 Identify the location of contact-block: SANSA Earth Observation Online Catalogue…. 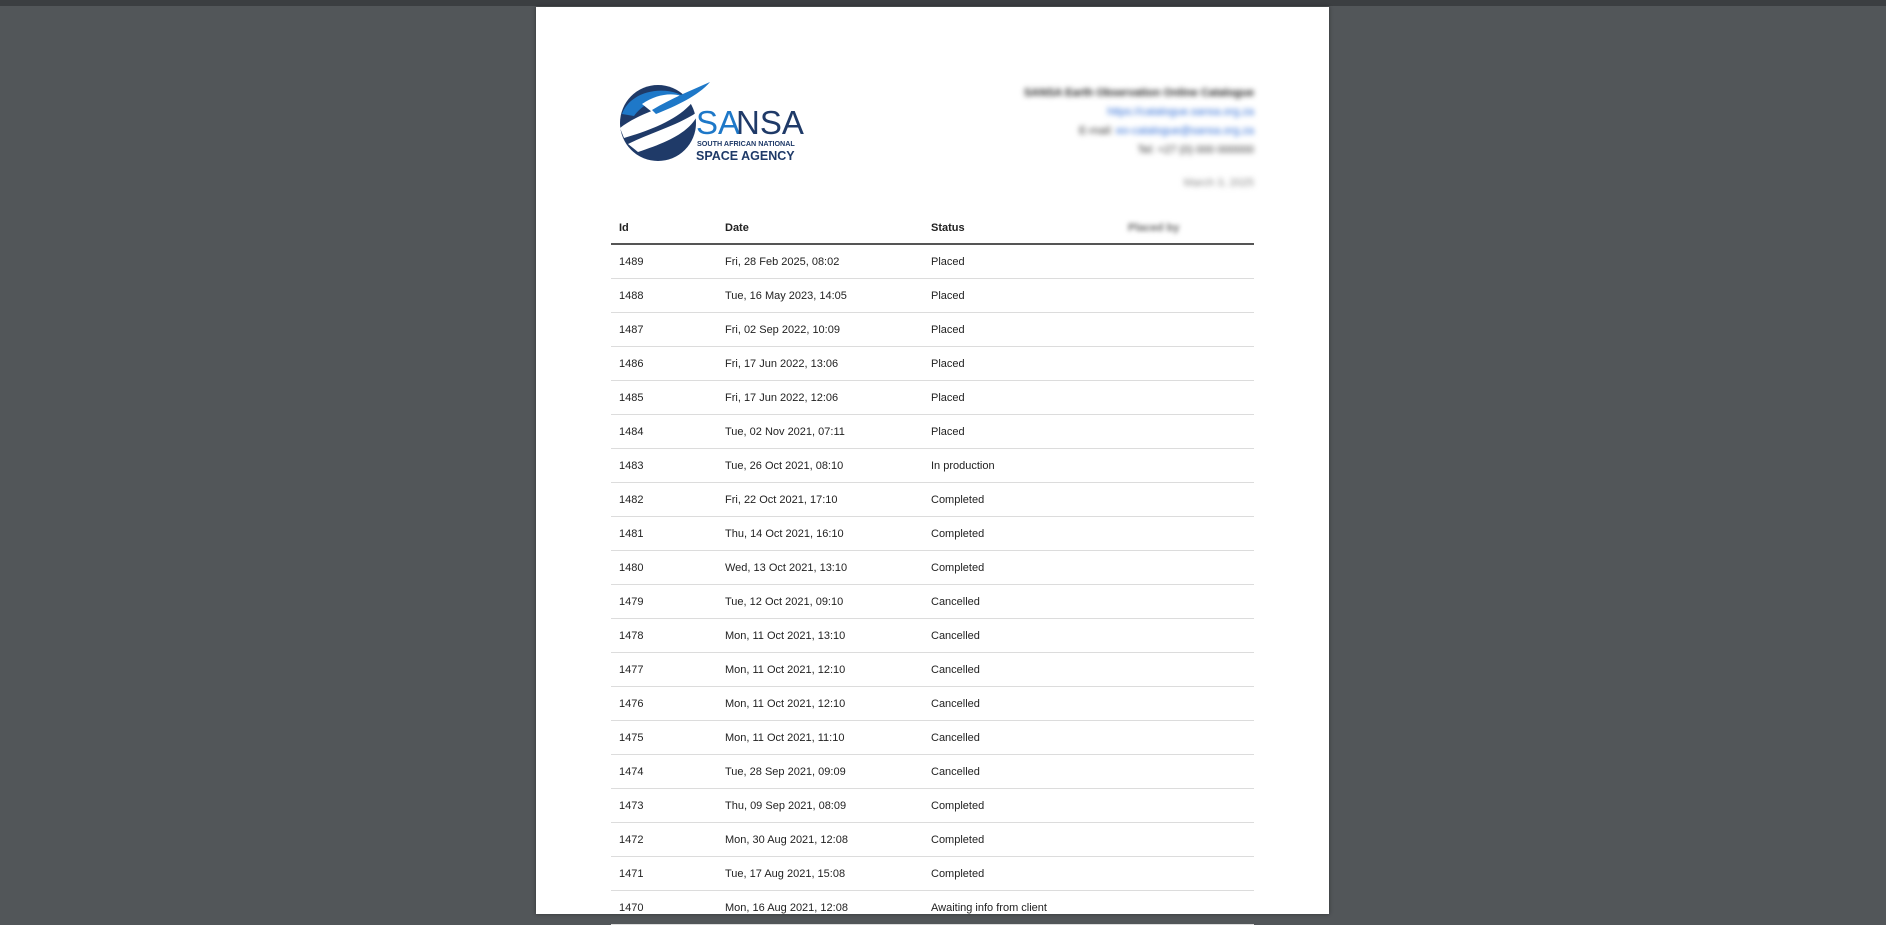
(1094, 138).